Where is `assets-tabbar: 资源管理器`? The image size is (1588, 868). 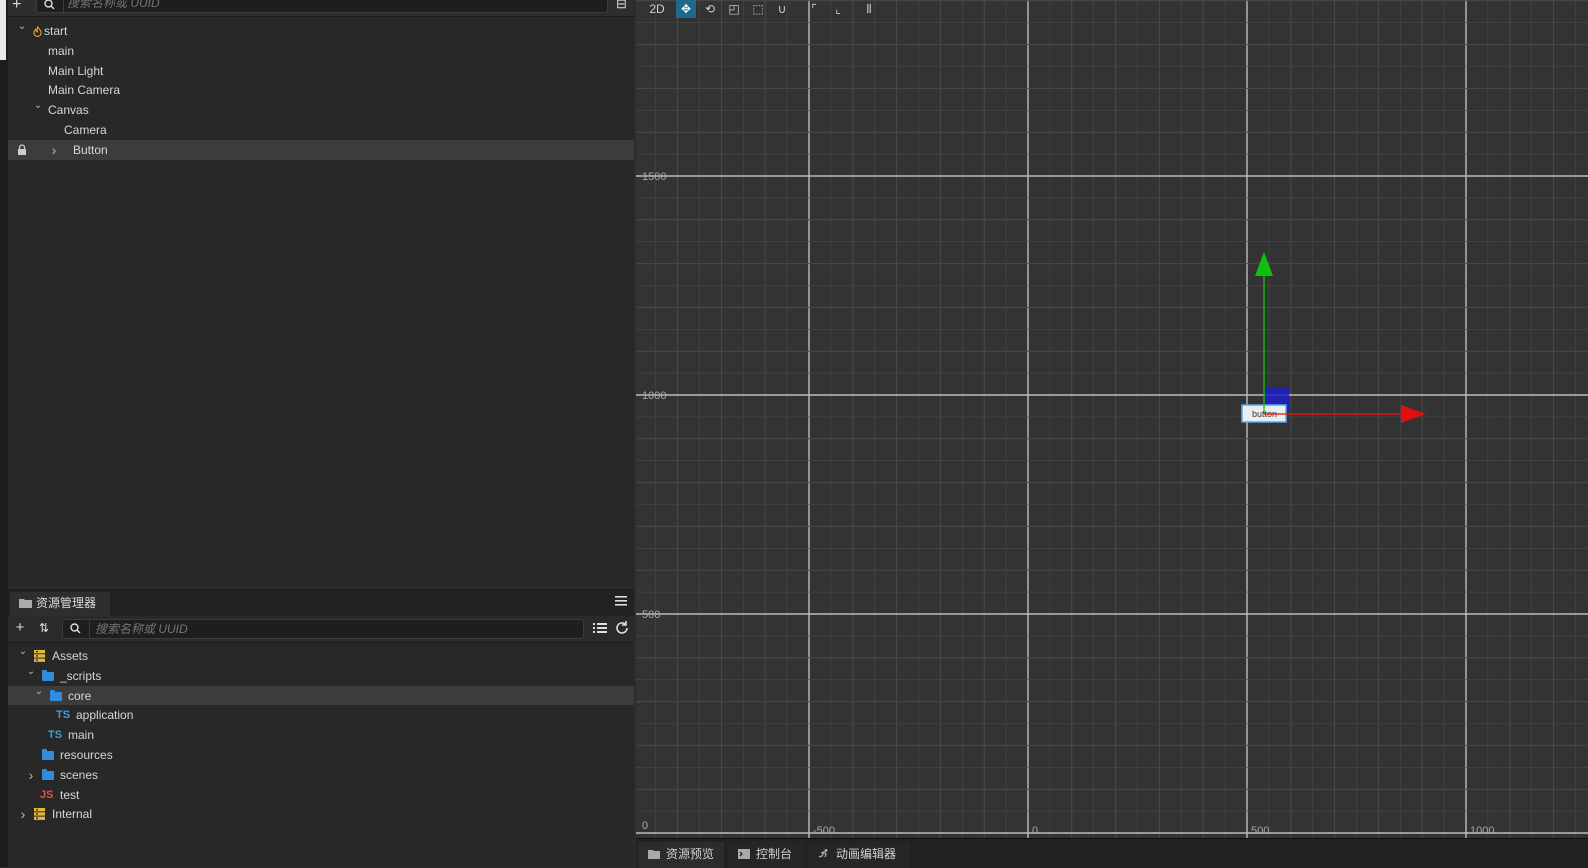
assets-tabbar: 资源管理器 is located at coordinates (321, 602).